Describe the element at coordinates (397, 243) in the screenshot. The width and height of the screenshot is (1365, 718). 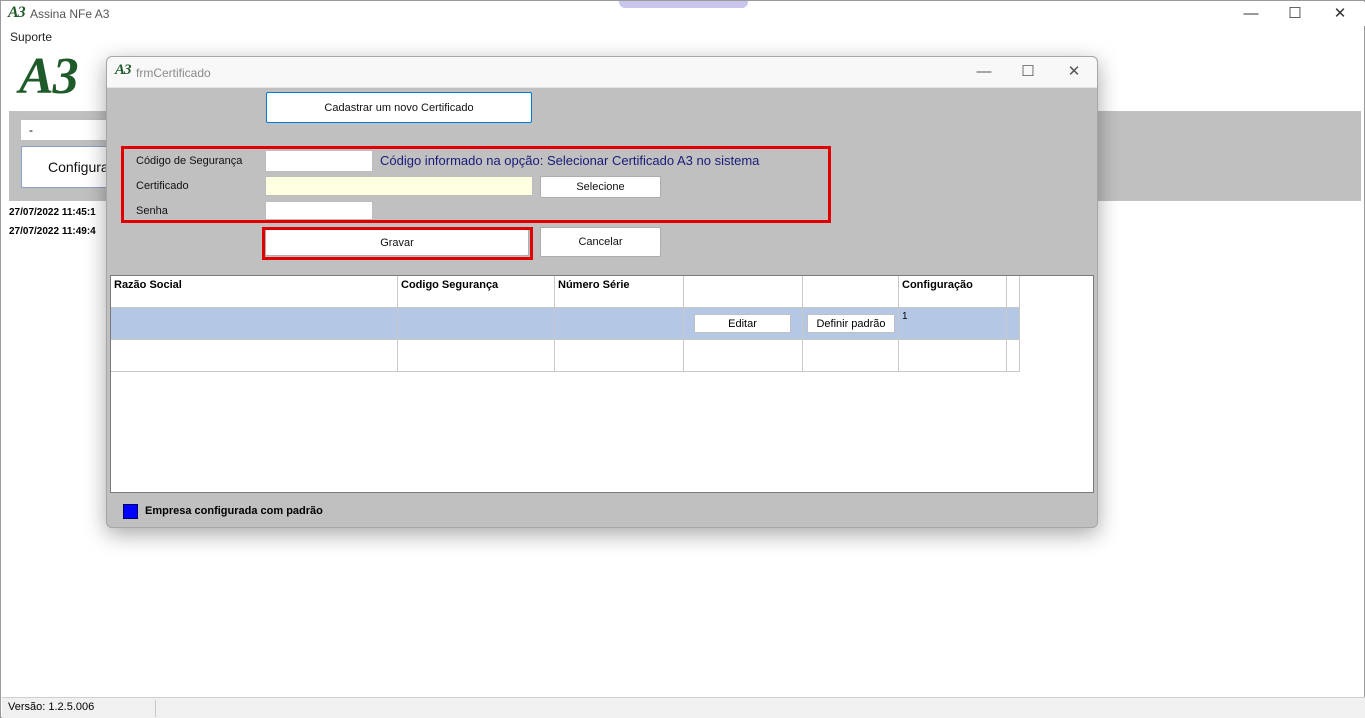
I see `save-highlight` at that location.